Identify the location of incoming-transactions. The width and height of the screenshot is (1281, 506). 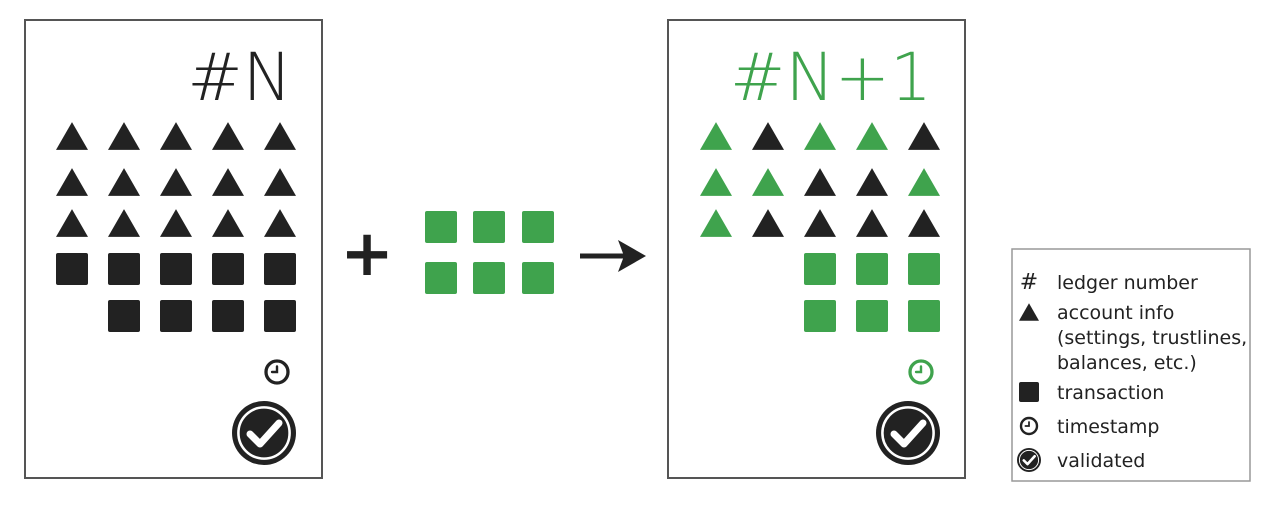
(489, 252).